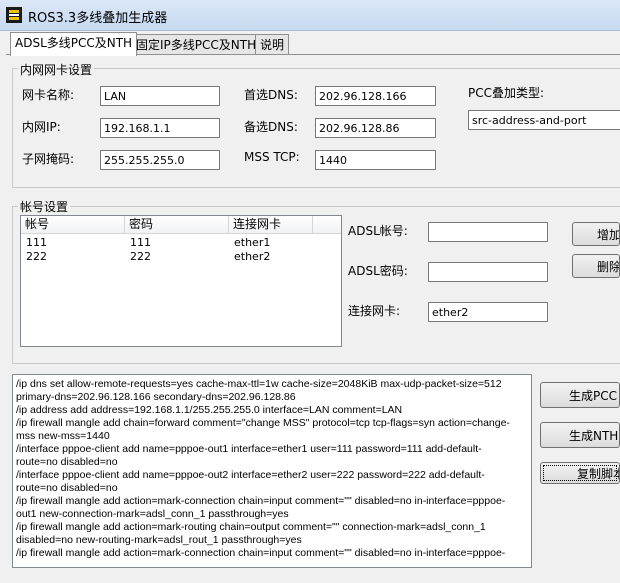  What do you see at coordinates (73, 224) in the screenshot?
I see `column-header-account: 帐号` at bounding box center [73, 224].